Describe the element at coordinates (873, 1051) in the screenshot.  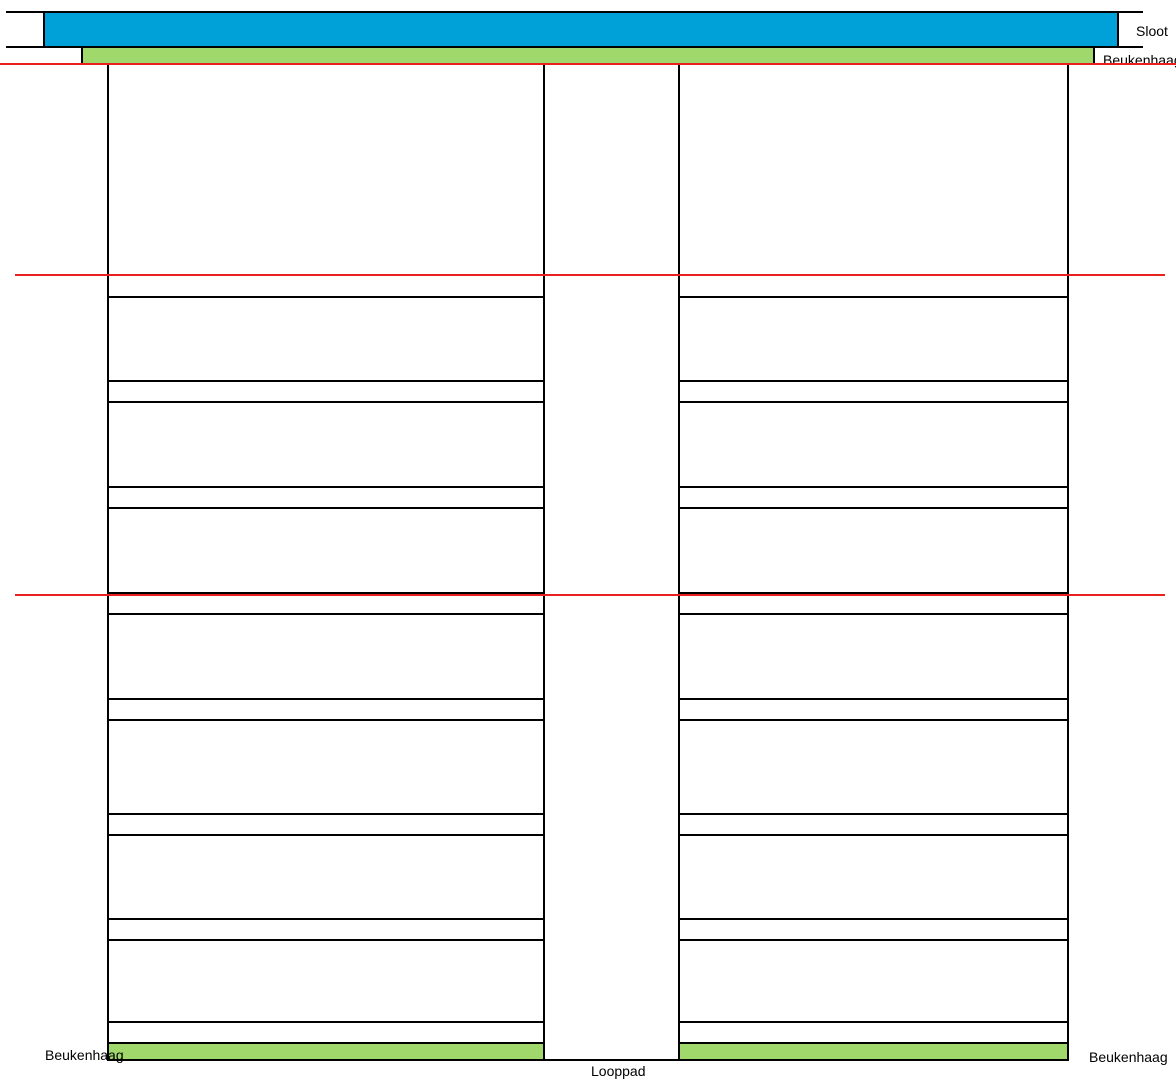
I see `hedge-bottom-right` at that location.